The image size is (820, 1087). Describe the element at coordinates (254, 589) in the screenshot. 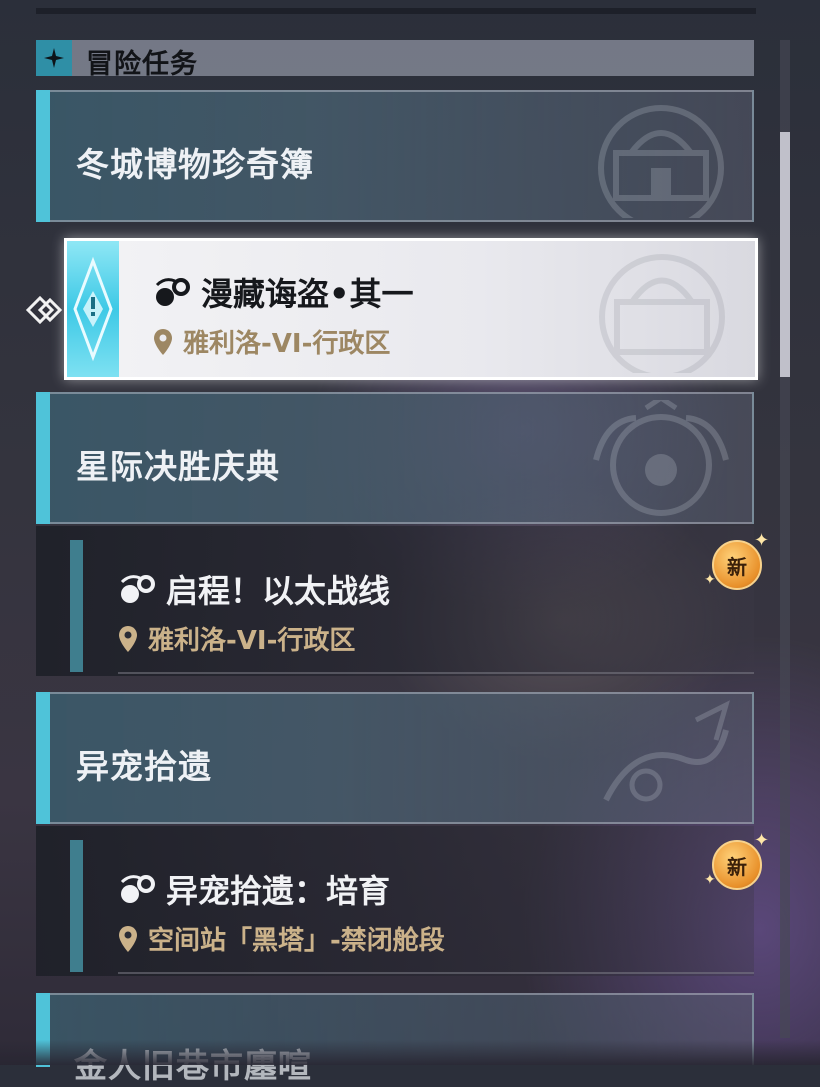

I see `quest-title: 启程！以太战线` at that location.